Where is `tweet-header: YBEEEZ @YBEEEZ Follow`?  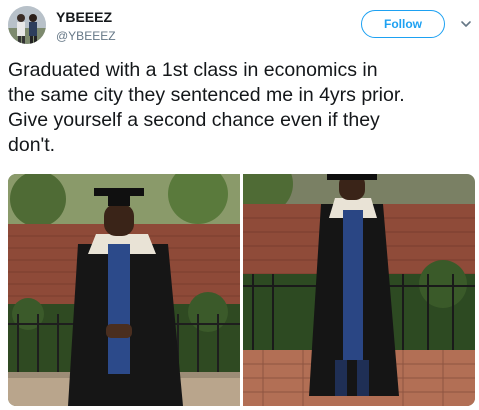
tweet-header: YBEEEZ @YBEEEZ Follow is located at coordinates (239, 26).